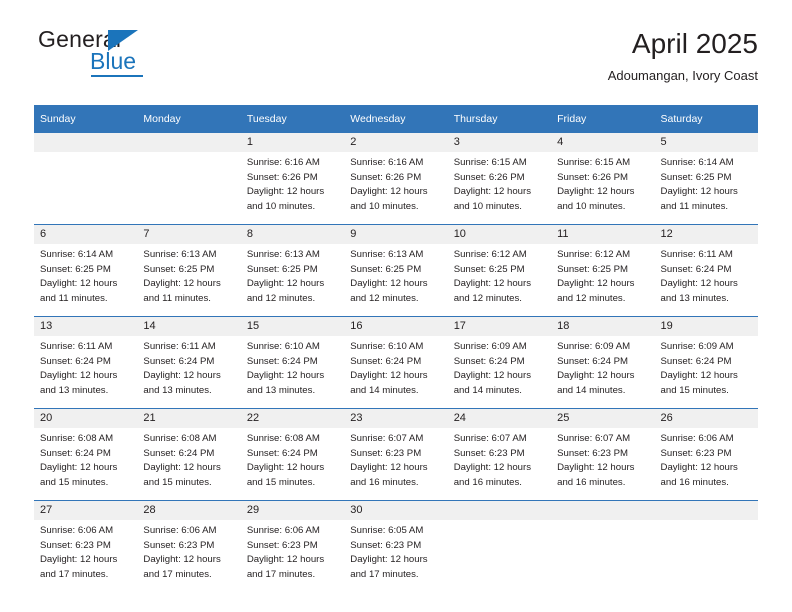 This screenshot has height=612, width=792. Describe the element at coordinates (281, 574) in the screenshot. I see `daylight-text-line2: and 17 minutes.` at that location.